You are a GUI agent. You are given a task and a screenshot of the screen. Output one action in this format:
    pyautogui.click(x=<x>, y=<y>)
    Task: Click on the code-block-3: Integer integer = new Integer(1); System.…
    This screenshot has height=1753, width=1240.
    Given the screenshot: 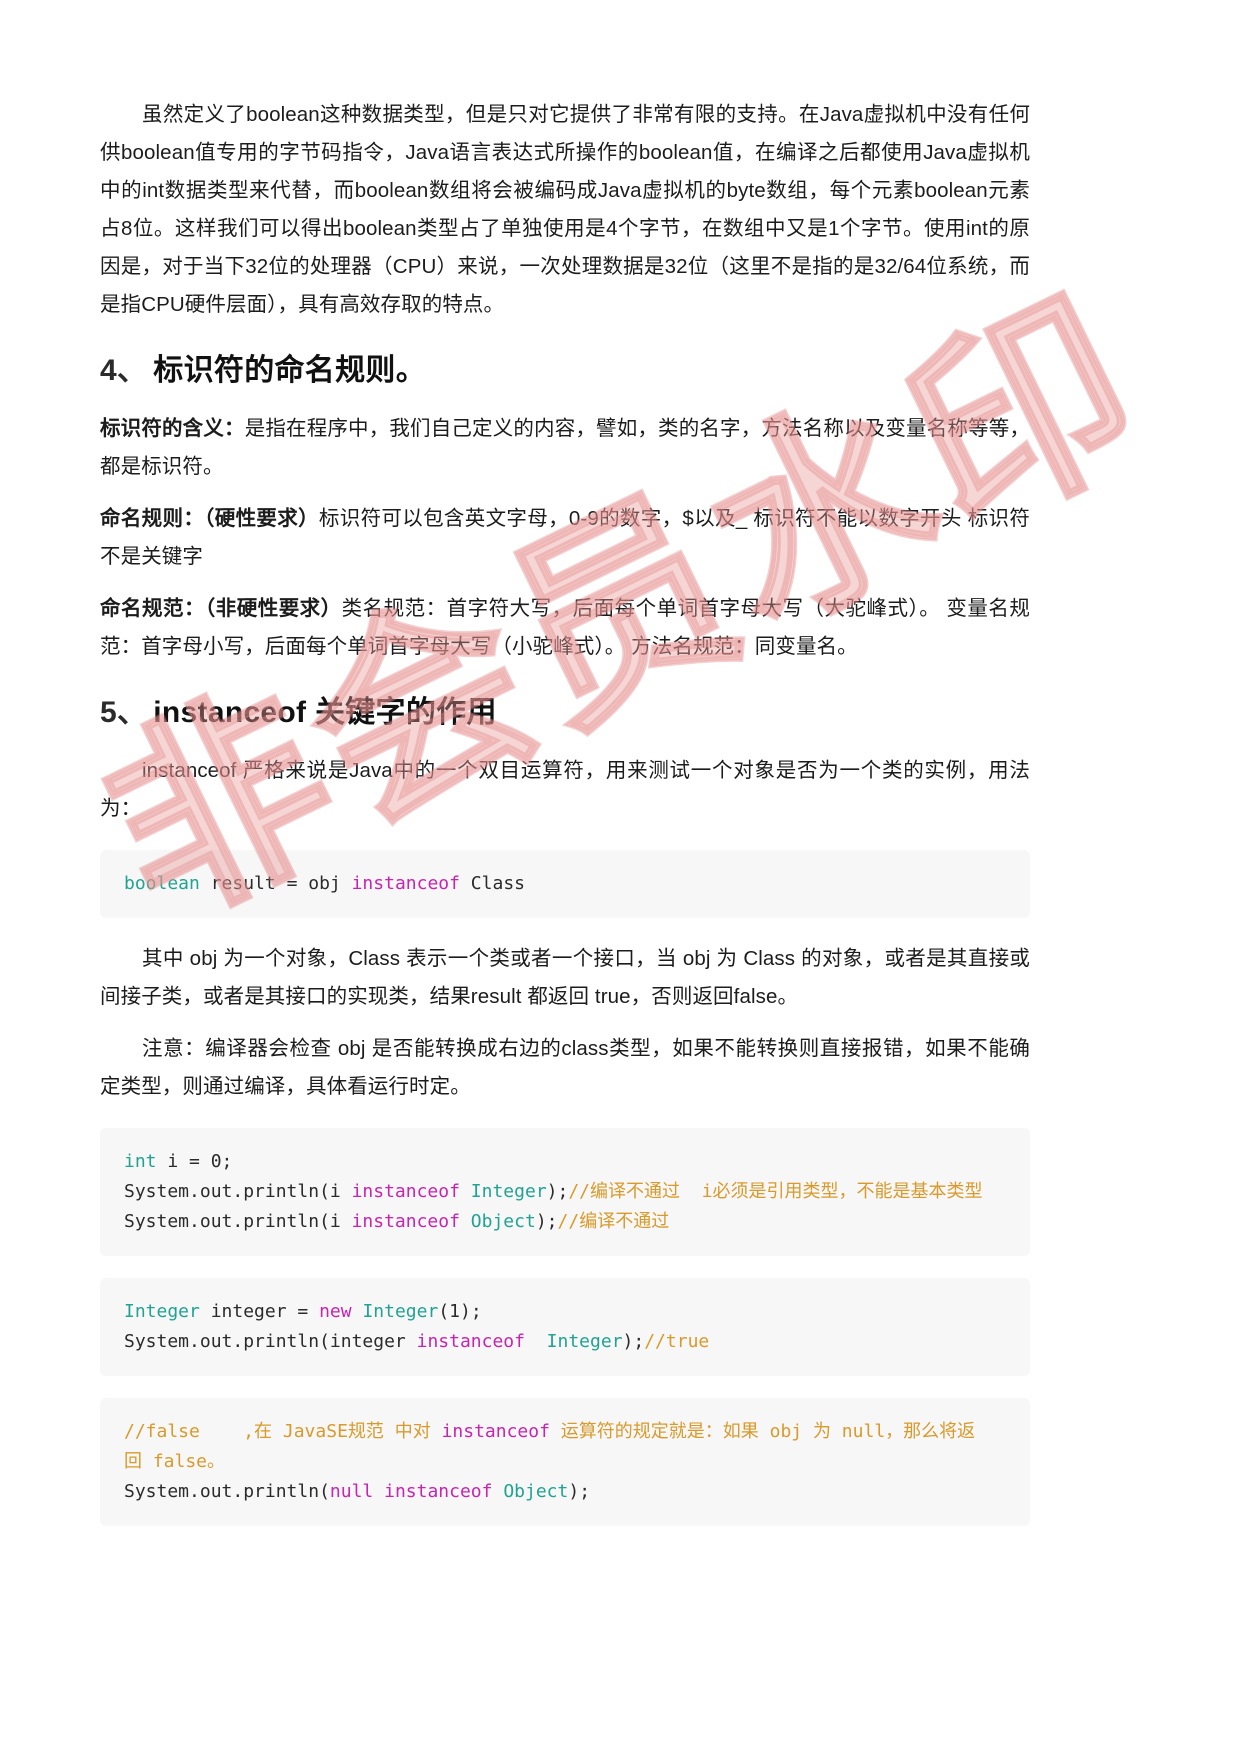 What is the action you would take?
    pyautogui.click(x=565, y=1327)
    